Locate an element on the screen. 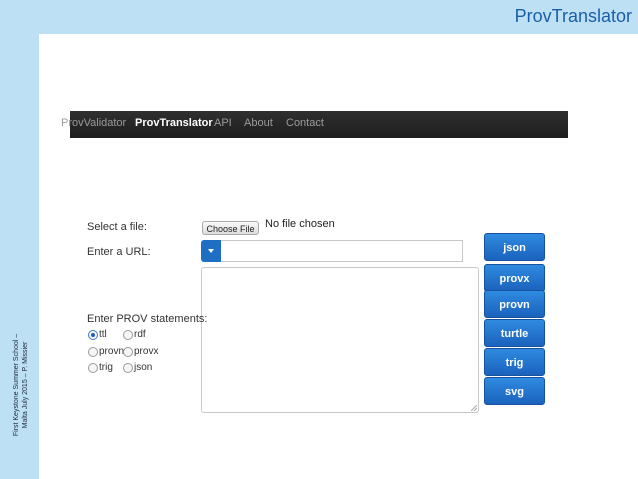 This screenshot has width=638, height=479. nav-item-provvalidator: ProvValidator is located at coordinates (93, 123).